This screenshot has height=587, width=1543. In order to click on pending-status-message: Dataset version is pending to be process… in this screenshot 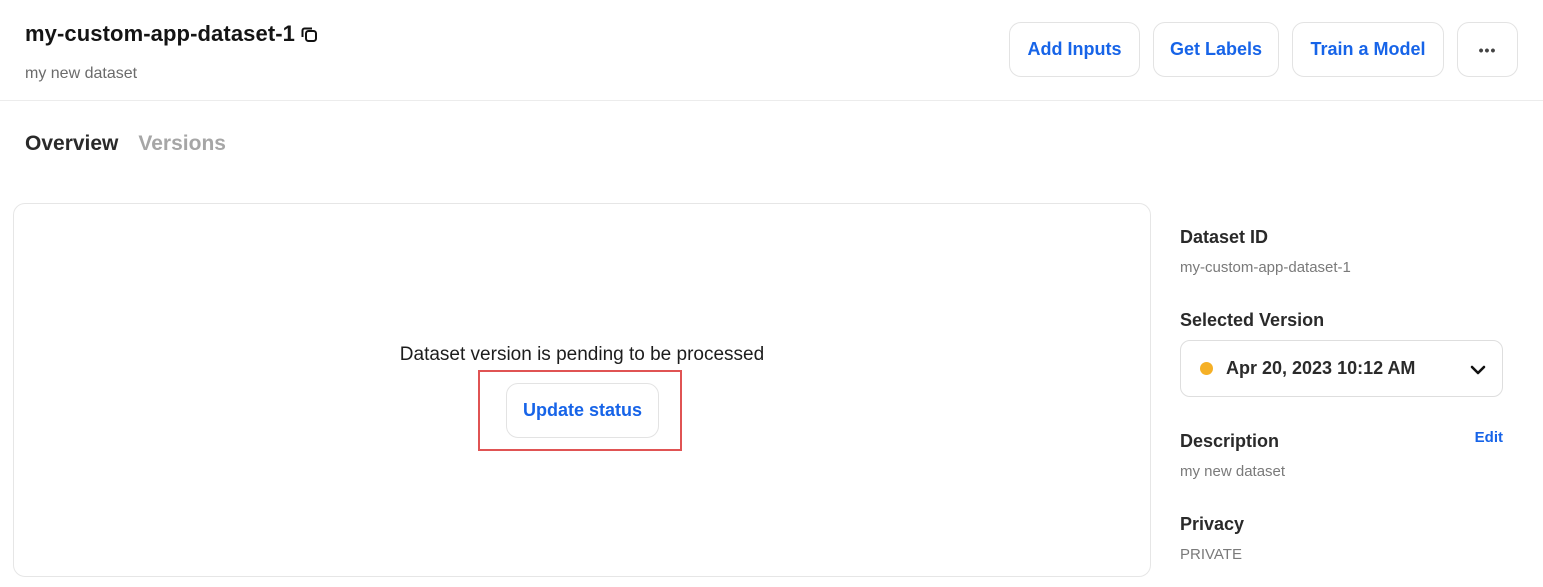, I will do `click(582, 354)`.